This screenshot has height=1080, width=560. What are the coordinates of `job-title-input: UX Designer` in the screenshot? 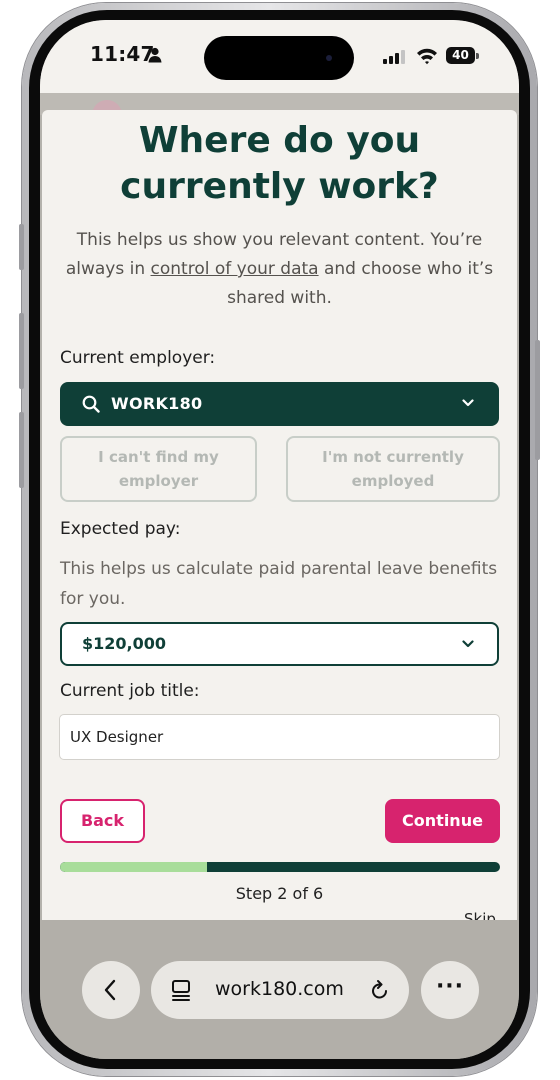 It's located at (279, 737).